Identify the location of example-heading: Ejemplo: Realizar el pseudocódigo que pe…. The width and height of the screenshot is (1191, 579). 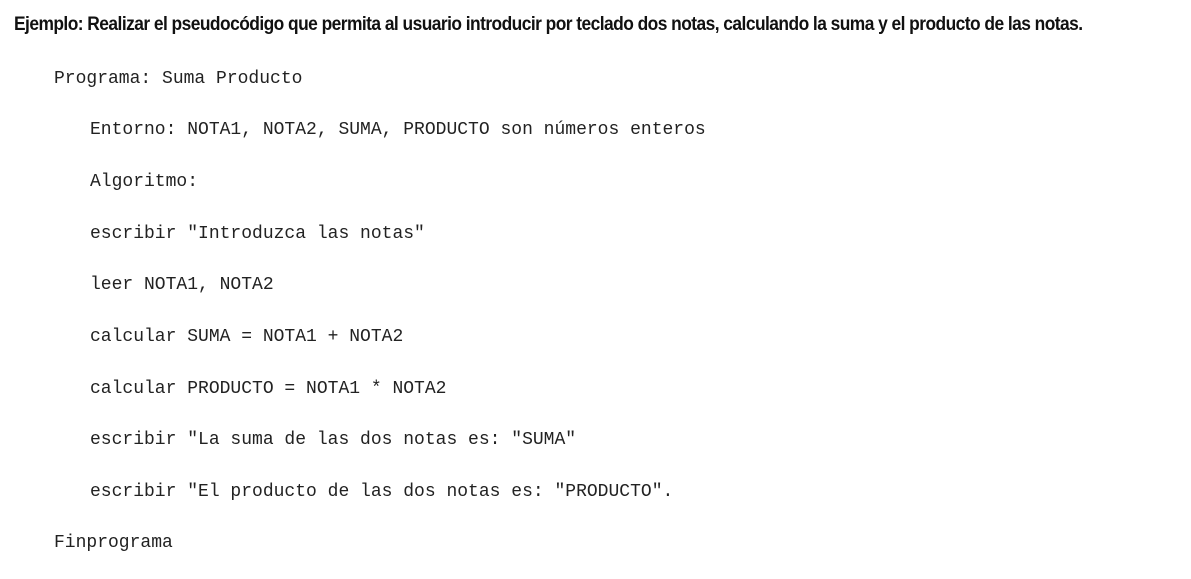
(548, 24).